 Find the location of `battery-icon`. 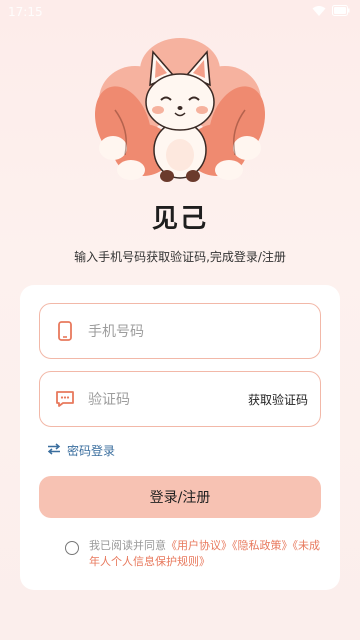

battery-icon is located at coordinates (341, 12).